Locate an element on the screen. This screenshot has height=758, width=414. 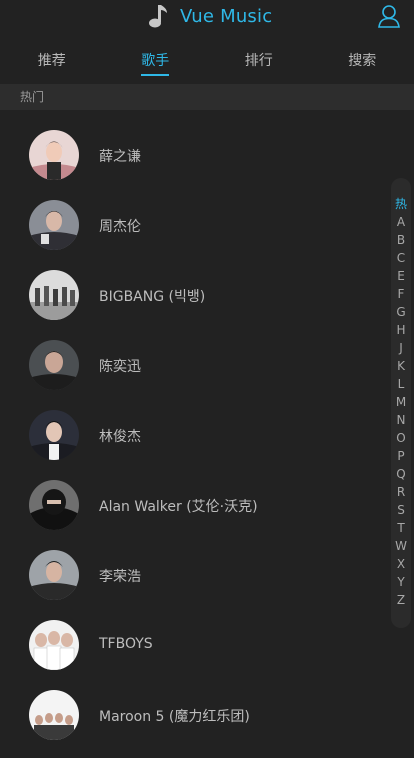
index-item: F is located at coordinates (401, 294).